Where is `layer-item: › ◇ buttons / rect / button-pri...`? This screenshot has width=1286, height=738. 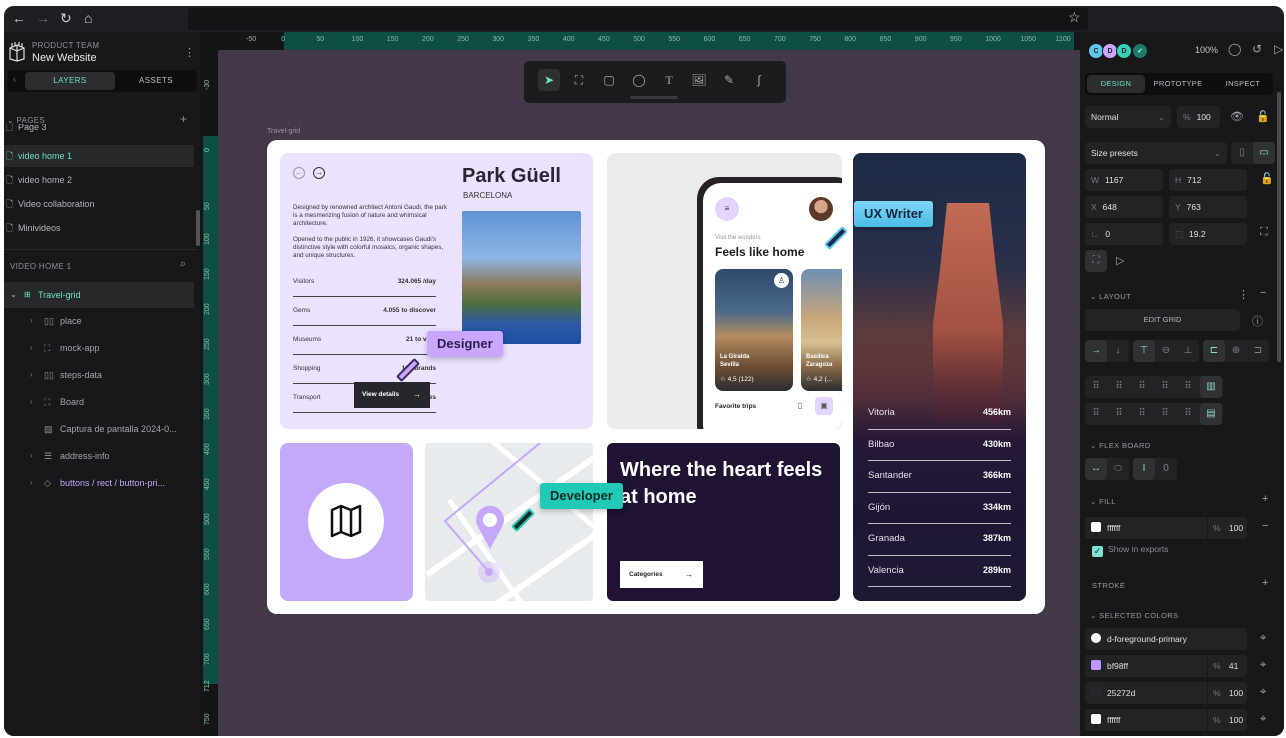
layer-item: › ◇ buttons / rect / button-pri... is located at coordinates (99, 483).